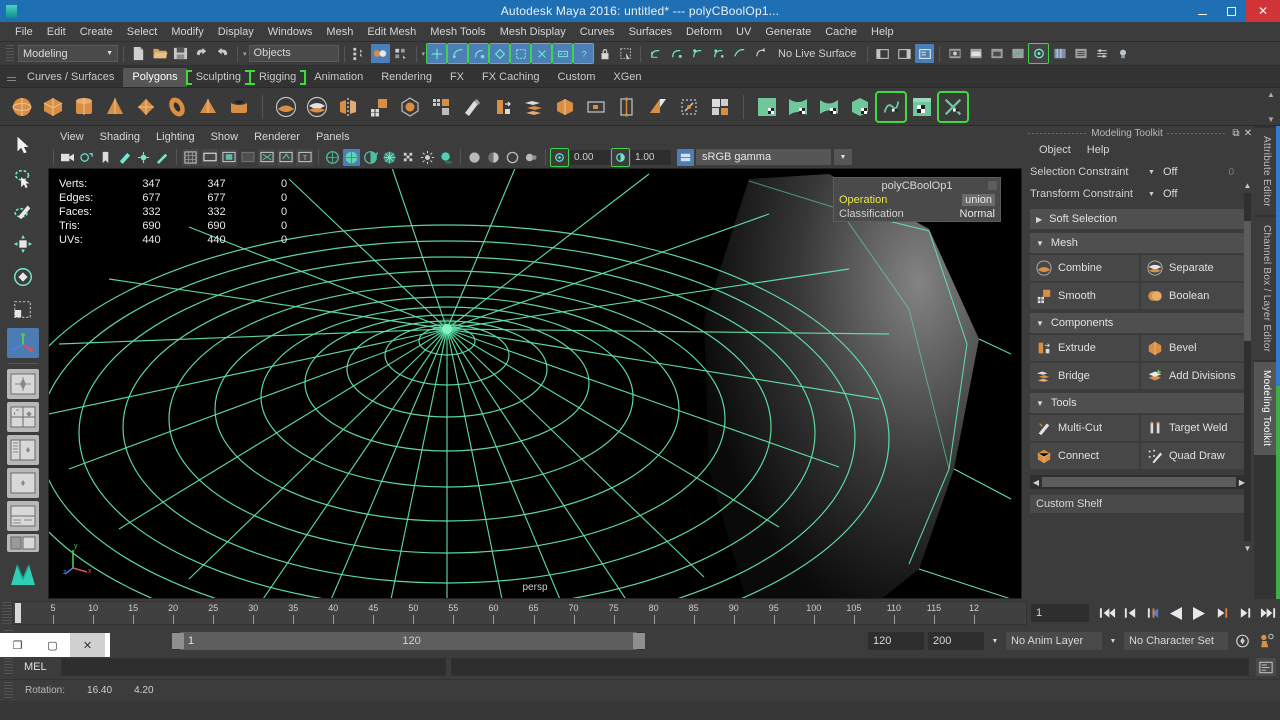 This screenshot has height=720, width=1280. I want to click on multi-cut-button: Multi-Cut, so click(1084, 428).